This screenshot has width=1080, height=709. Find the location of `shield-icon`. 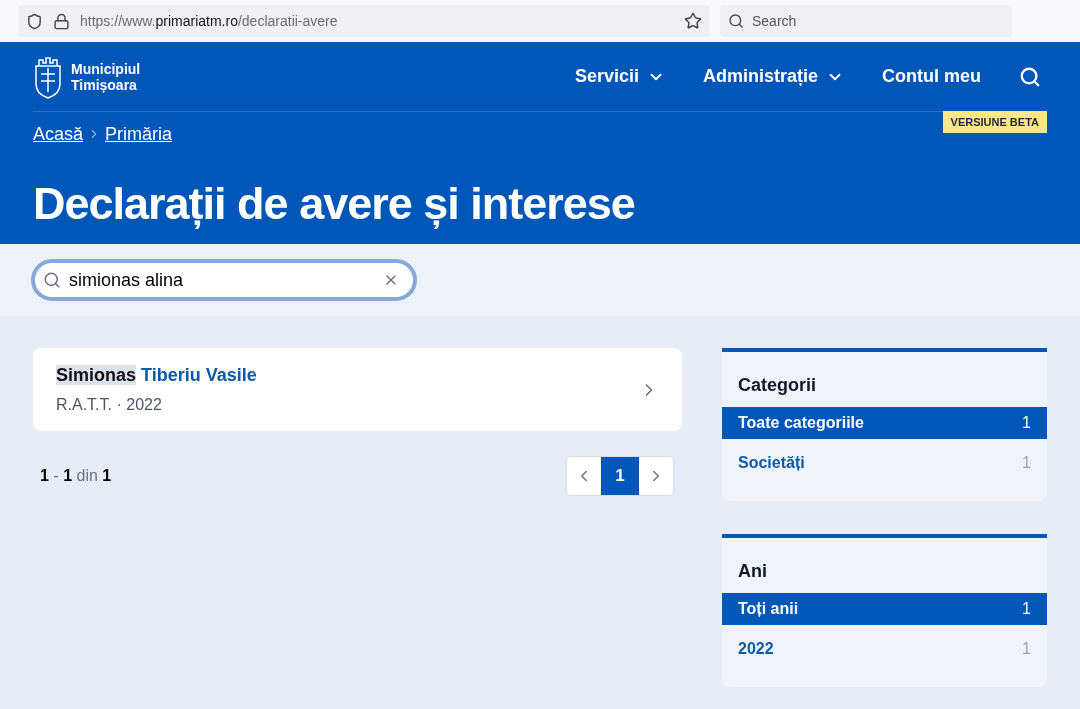

shield-icon is located at coordinates (34, 21).